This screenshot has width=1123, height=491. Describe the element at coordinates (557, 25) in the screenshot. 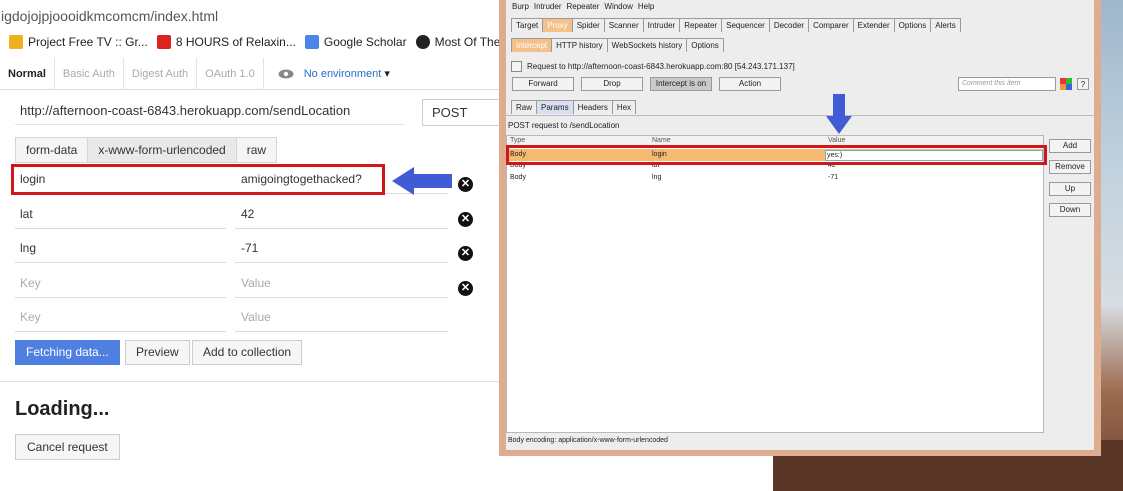

I see `tab-proxy: Proxy` at that location.